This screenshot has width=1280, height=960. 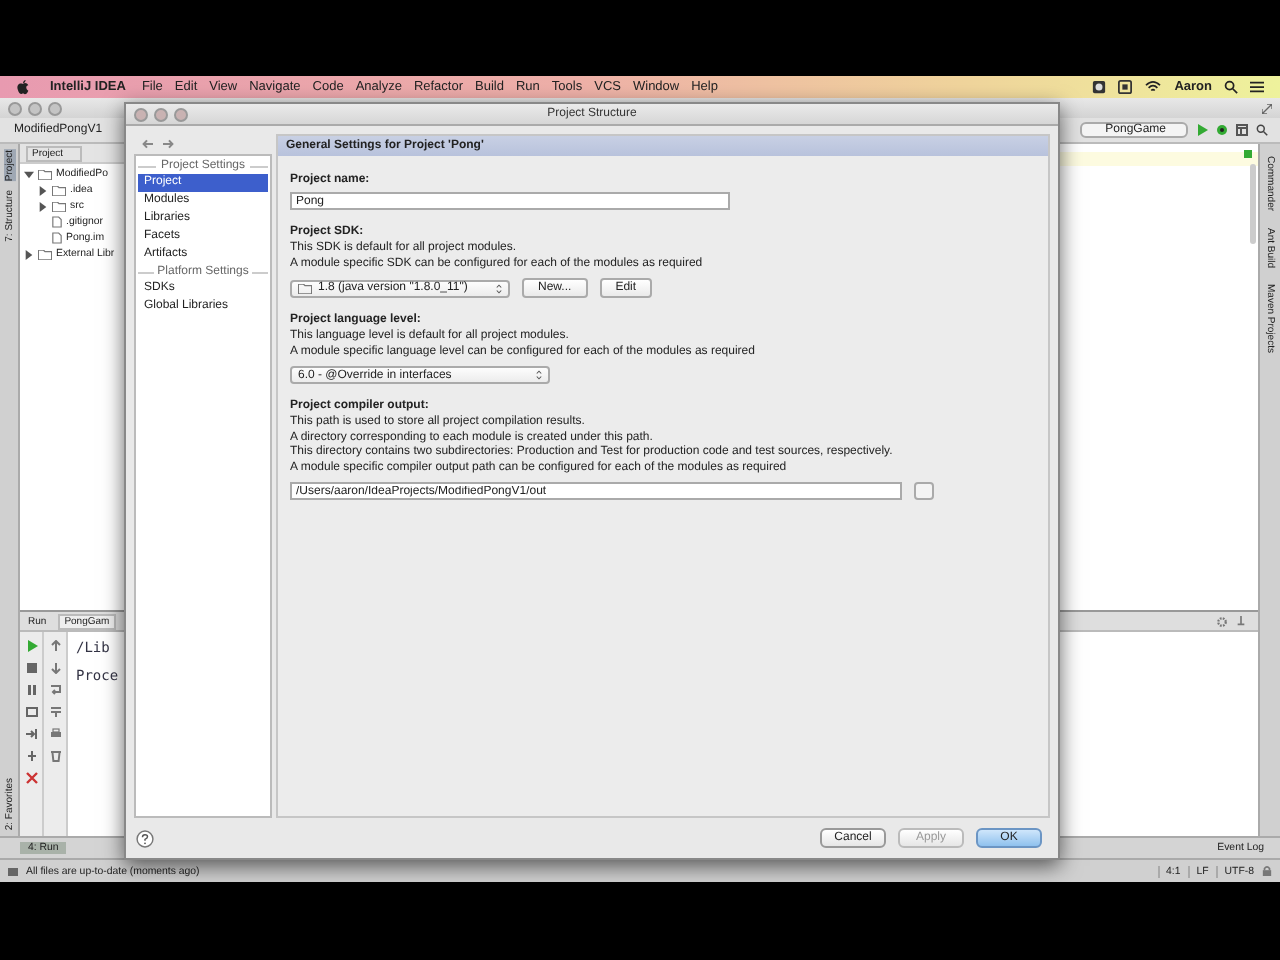 What do you see at coordinates (31, 668) in the screenshot?
I see `stop-icon` at bounding box center [31, 668].